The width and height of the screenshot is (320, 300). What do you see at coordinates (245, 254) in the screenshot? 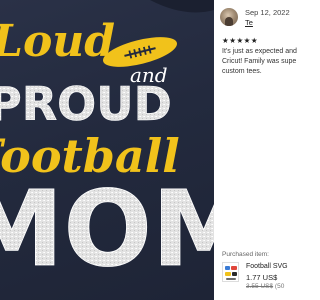
I see `purchased-item-label: Purchased item:` at bounding box center [245, 254].